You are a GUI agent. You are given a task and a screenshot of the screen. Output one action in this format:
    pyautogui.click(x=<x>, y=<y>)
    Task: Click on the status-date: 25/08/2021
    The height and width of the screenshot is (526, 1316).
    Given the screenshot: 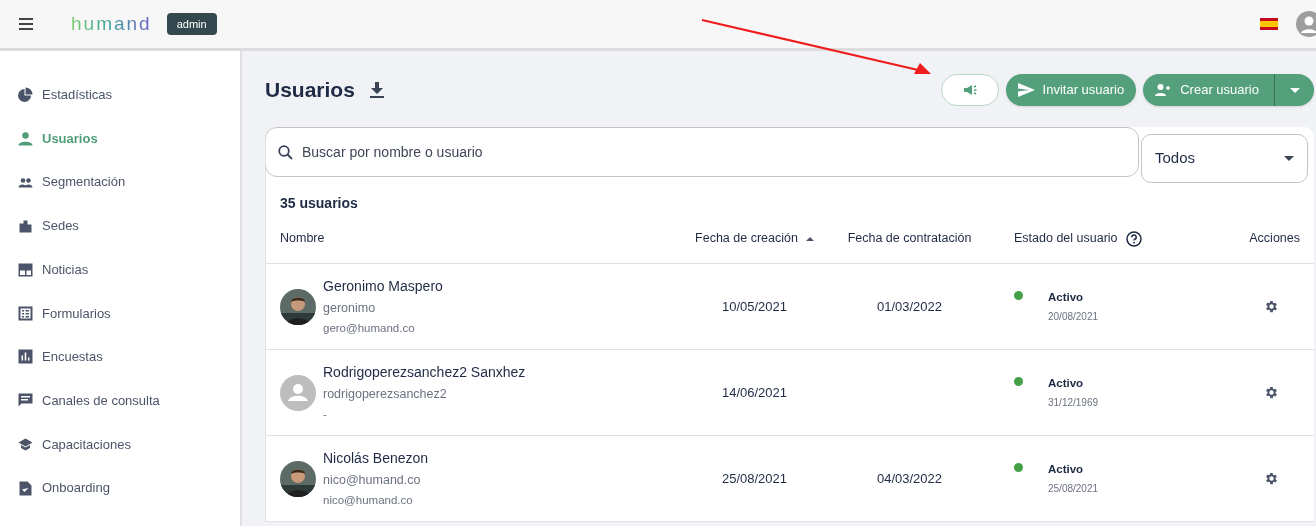 What is the action you would take?
    pyautogui.click(x=1073, y=489)
    